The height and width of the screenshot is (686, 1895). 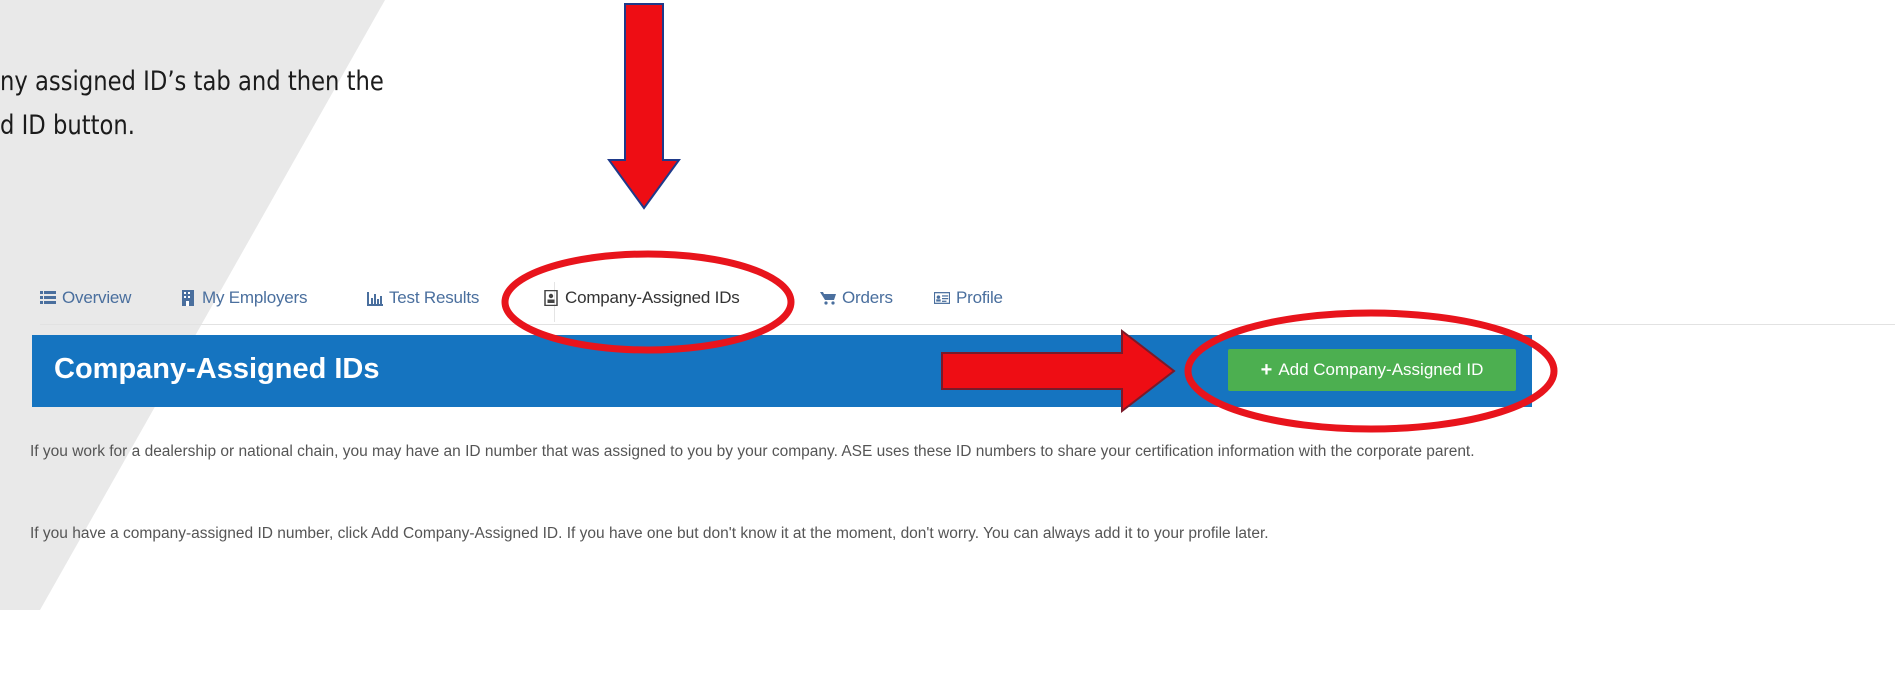 What do you see at coordinates (434, 297) in the screenshot?
I see `tab-label: Test Results` at bounding box center [434, 297].